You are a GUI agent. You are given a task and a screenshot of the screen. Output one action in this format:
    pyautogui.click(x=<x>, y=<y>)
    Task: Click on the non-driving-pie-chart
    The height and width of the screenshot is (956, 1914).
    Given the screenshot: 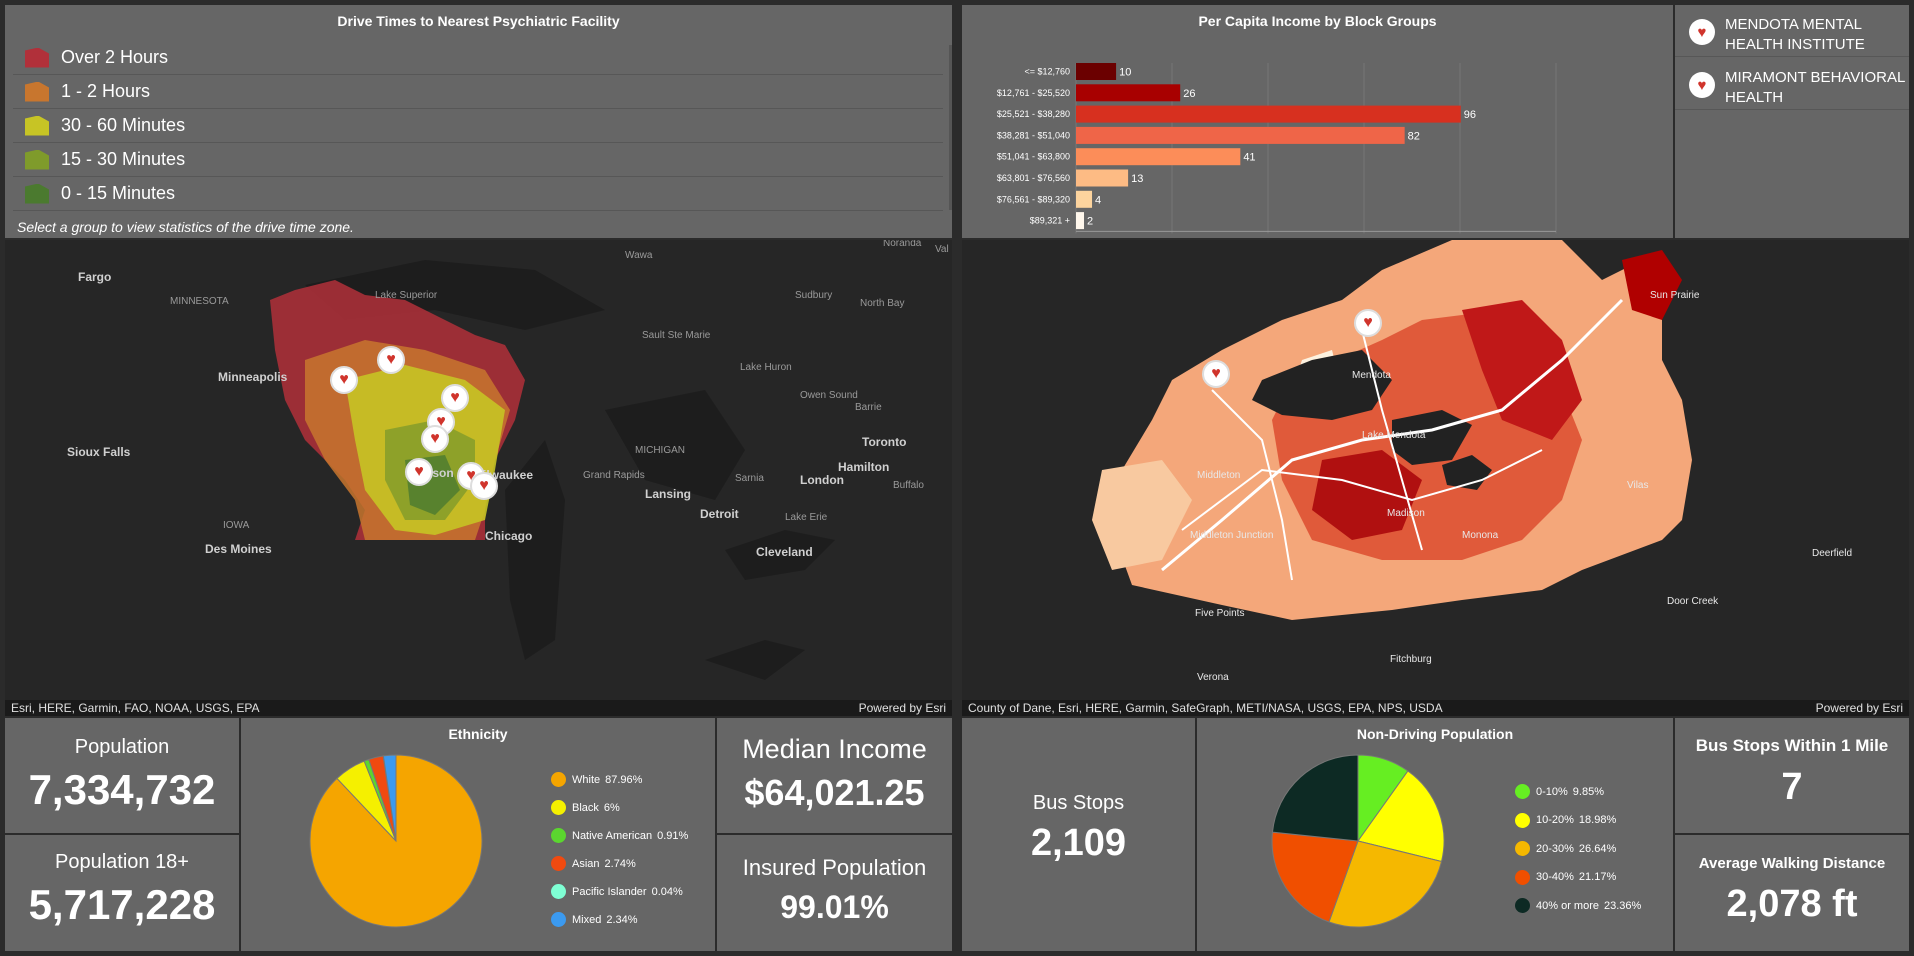 What is the action you would take?
    pyautogui.click(x=1358, y=841)
    